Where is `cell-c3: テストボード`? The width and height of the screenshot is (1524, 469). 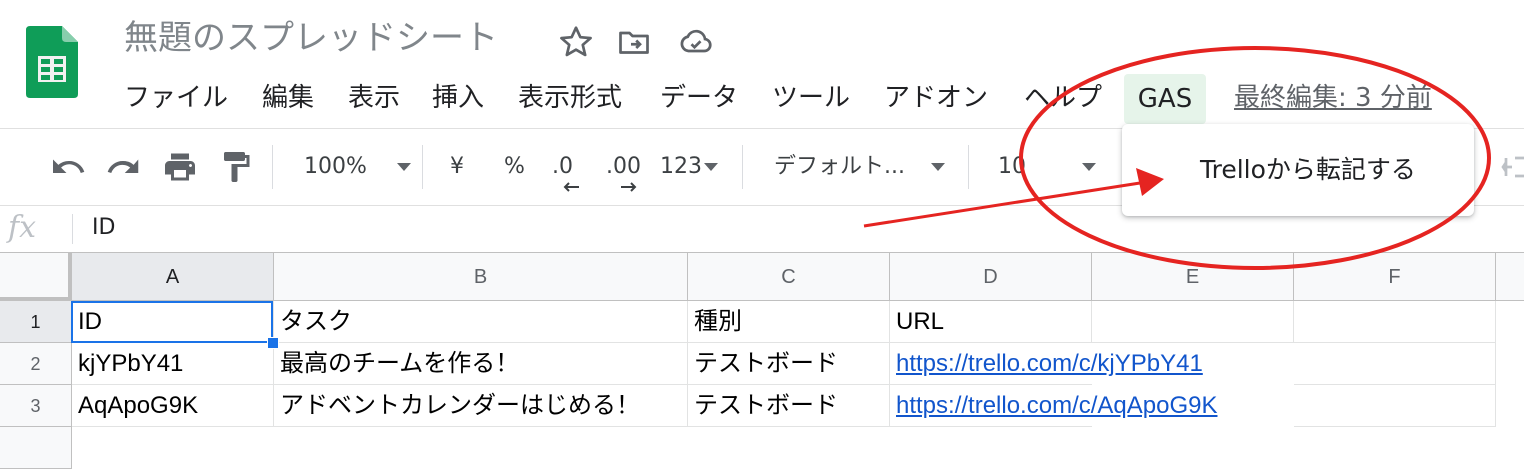 cell-c3: テストボード is located at coordinates (789, 406).